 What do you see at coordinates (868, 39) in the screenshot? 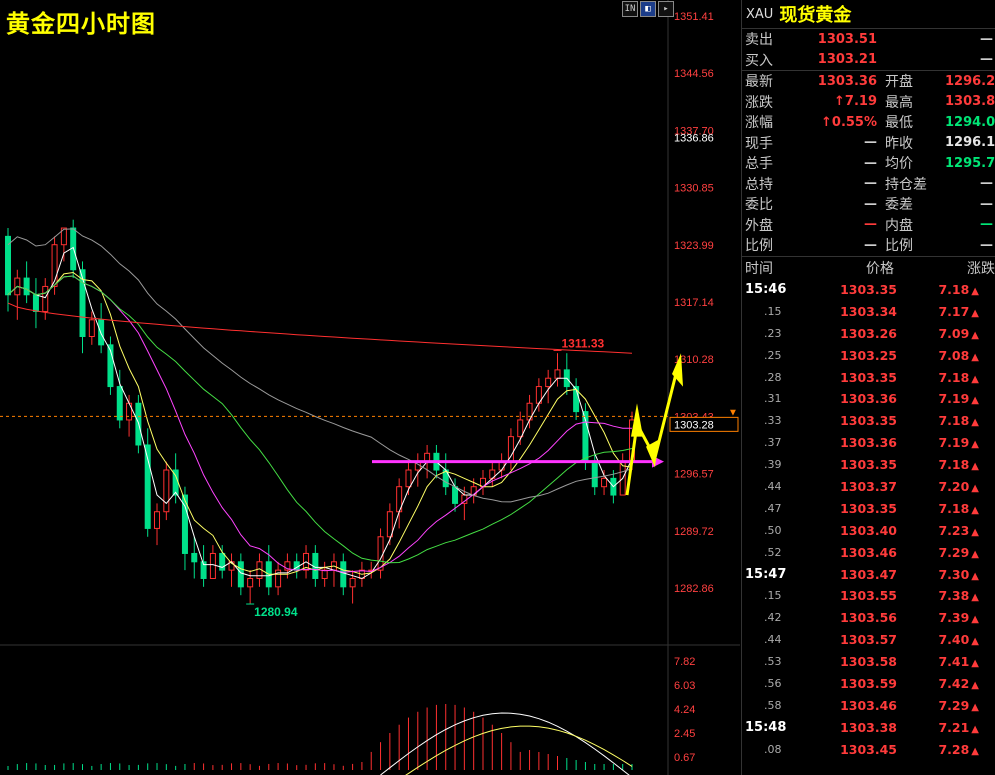
I see `quote-row: 卖出 1303.51 —` at bounding box center [868, 39].